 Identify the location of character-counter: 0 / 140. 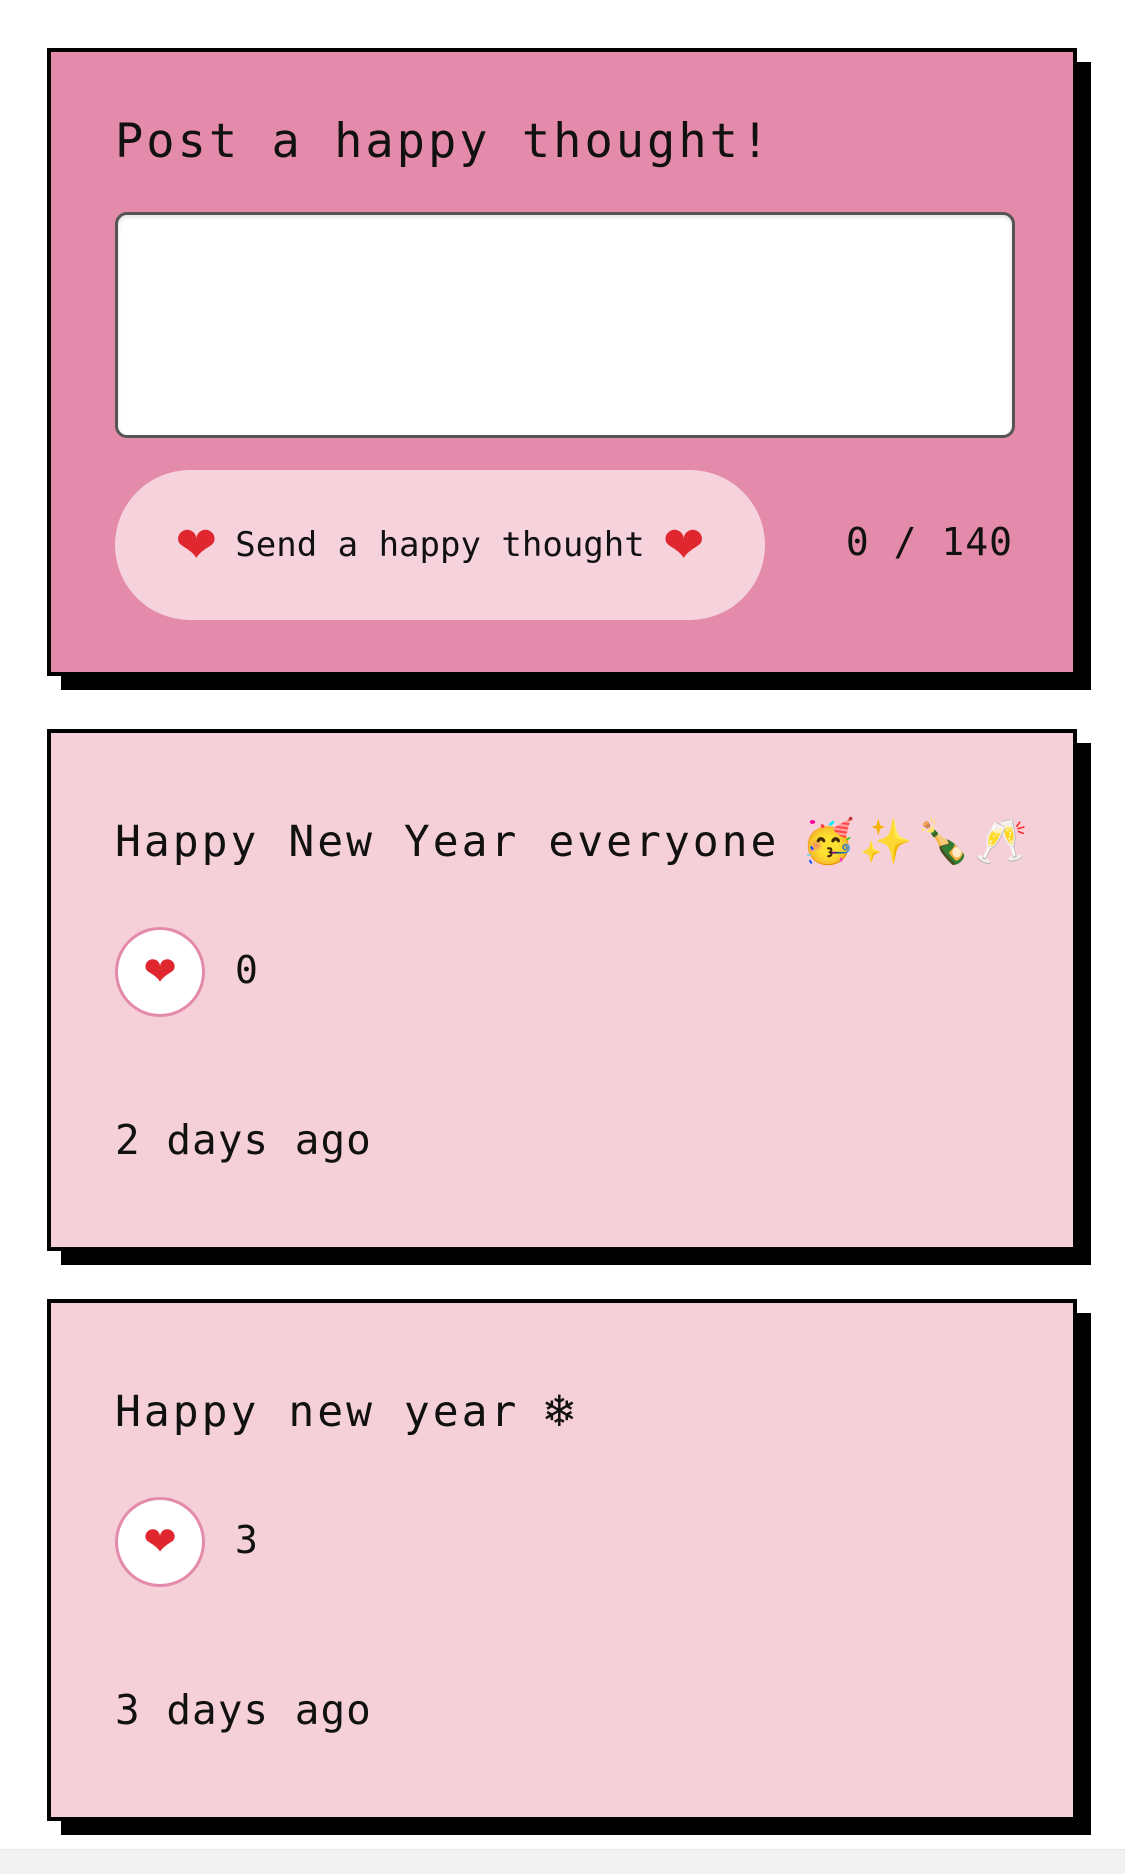
(929, 542).